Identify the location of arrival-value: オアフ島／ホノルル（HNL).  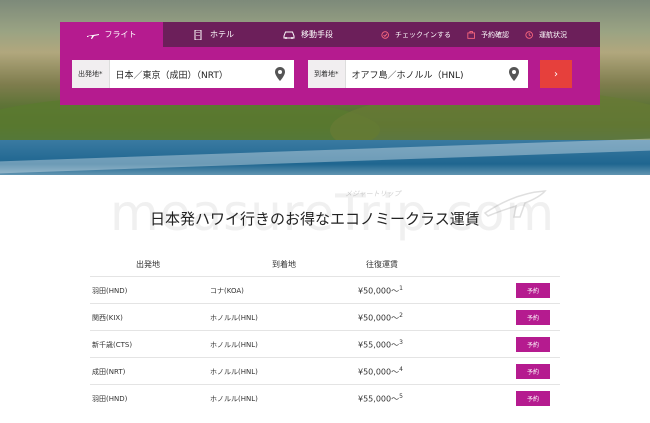
(426, 74).